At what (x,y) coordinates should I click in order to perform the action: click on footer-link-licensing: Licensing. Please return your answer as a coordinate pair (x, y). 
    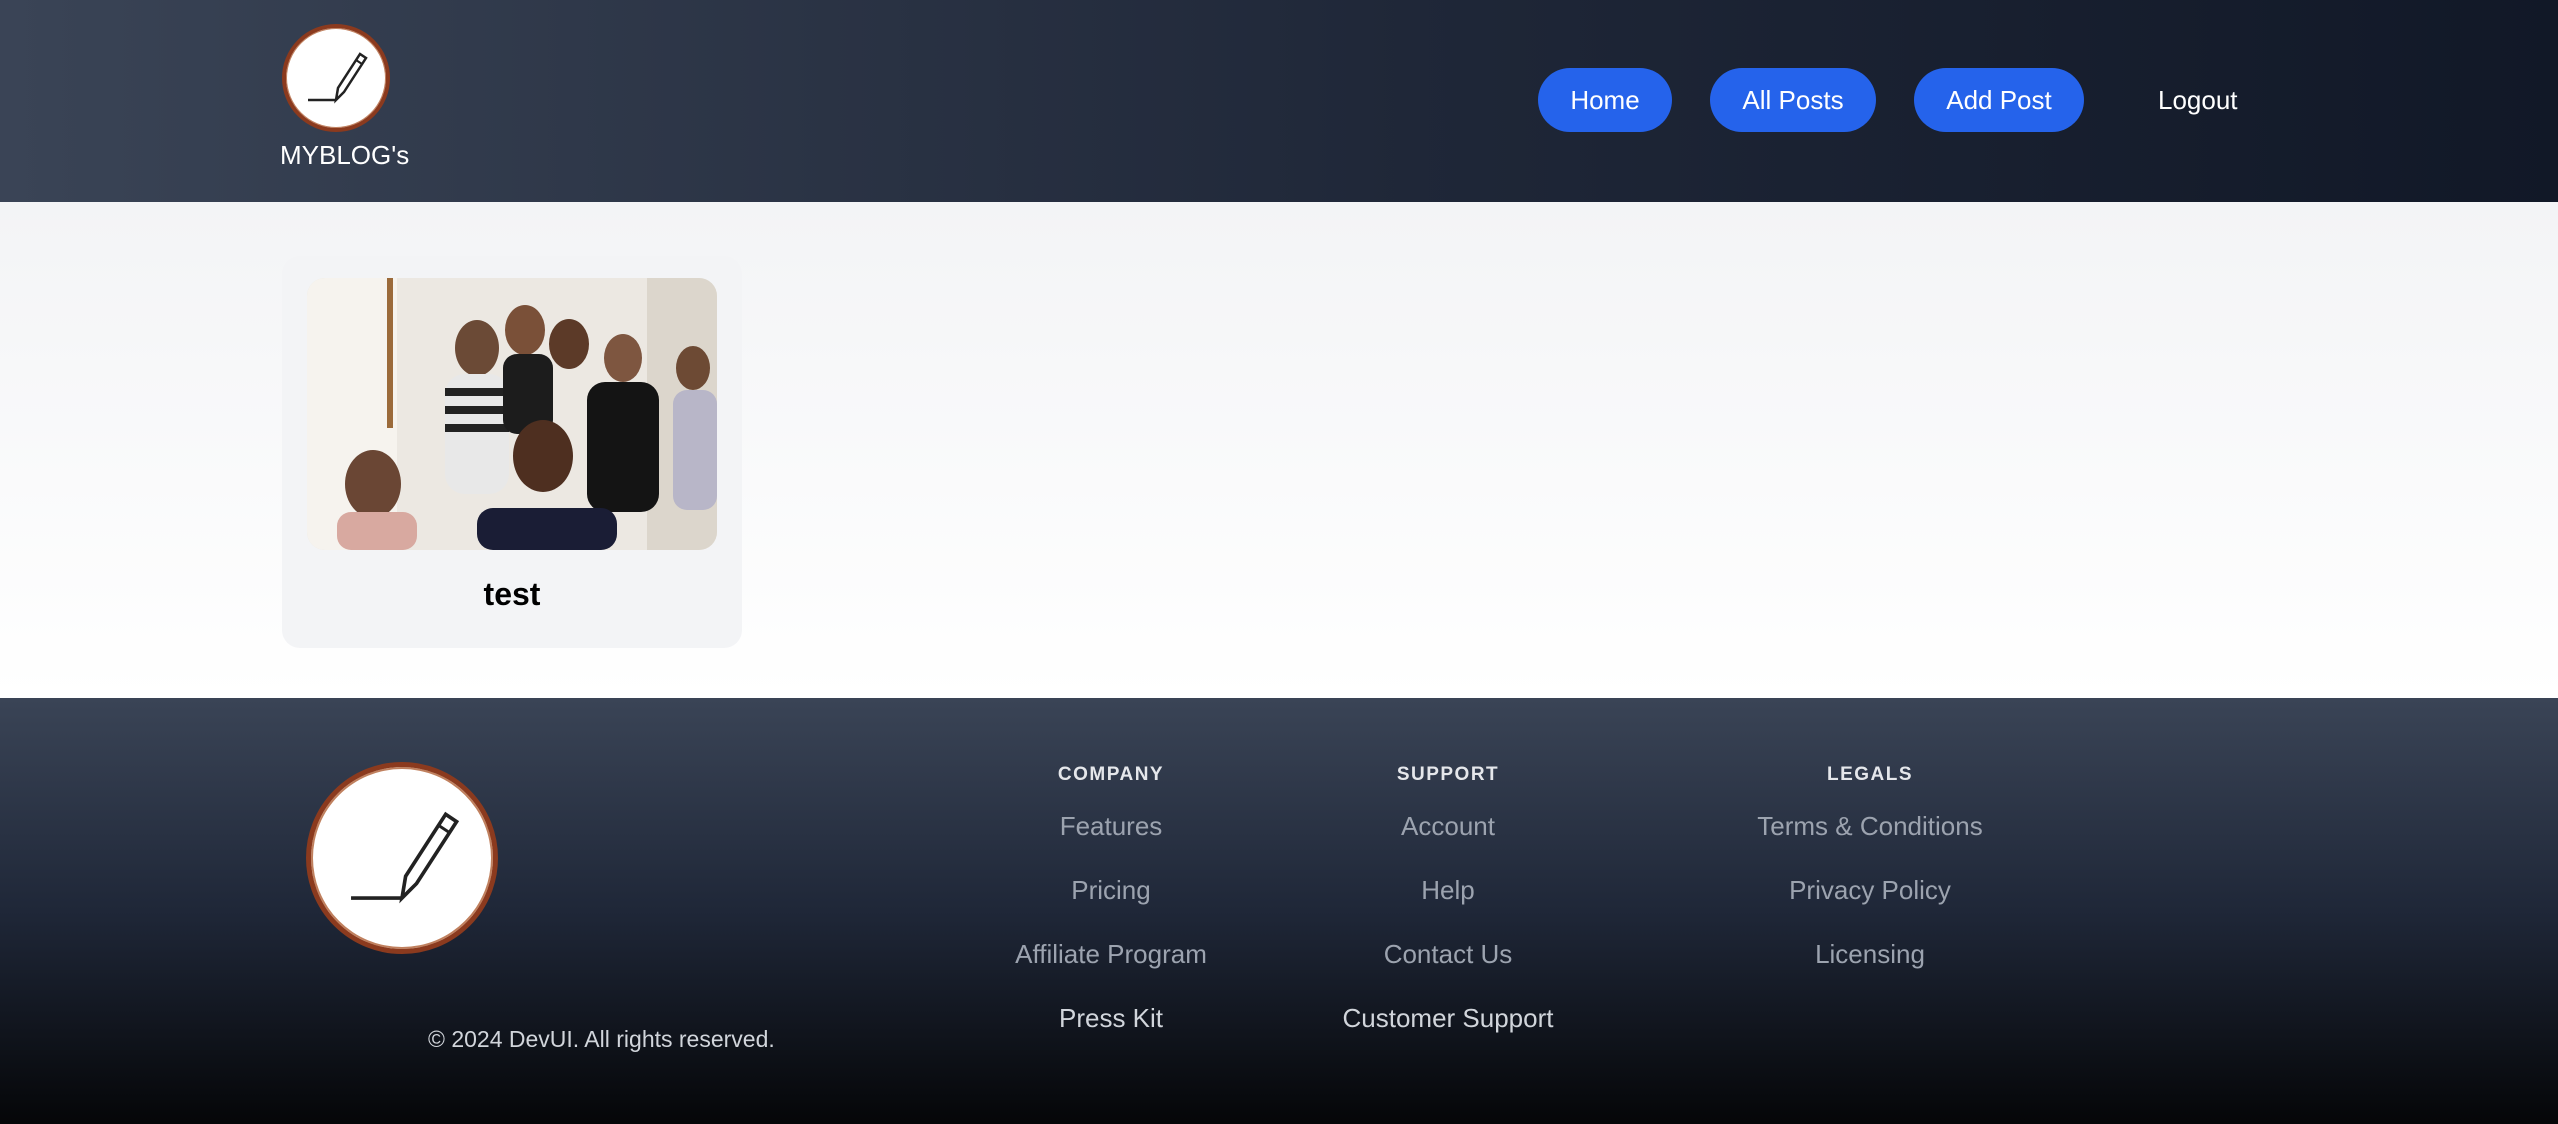
    Looking at the image, I should click on (1870, 954).